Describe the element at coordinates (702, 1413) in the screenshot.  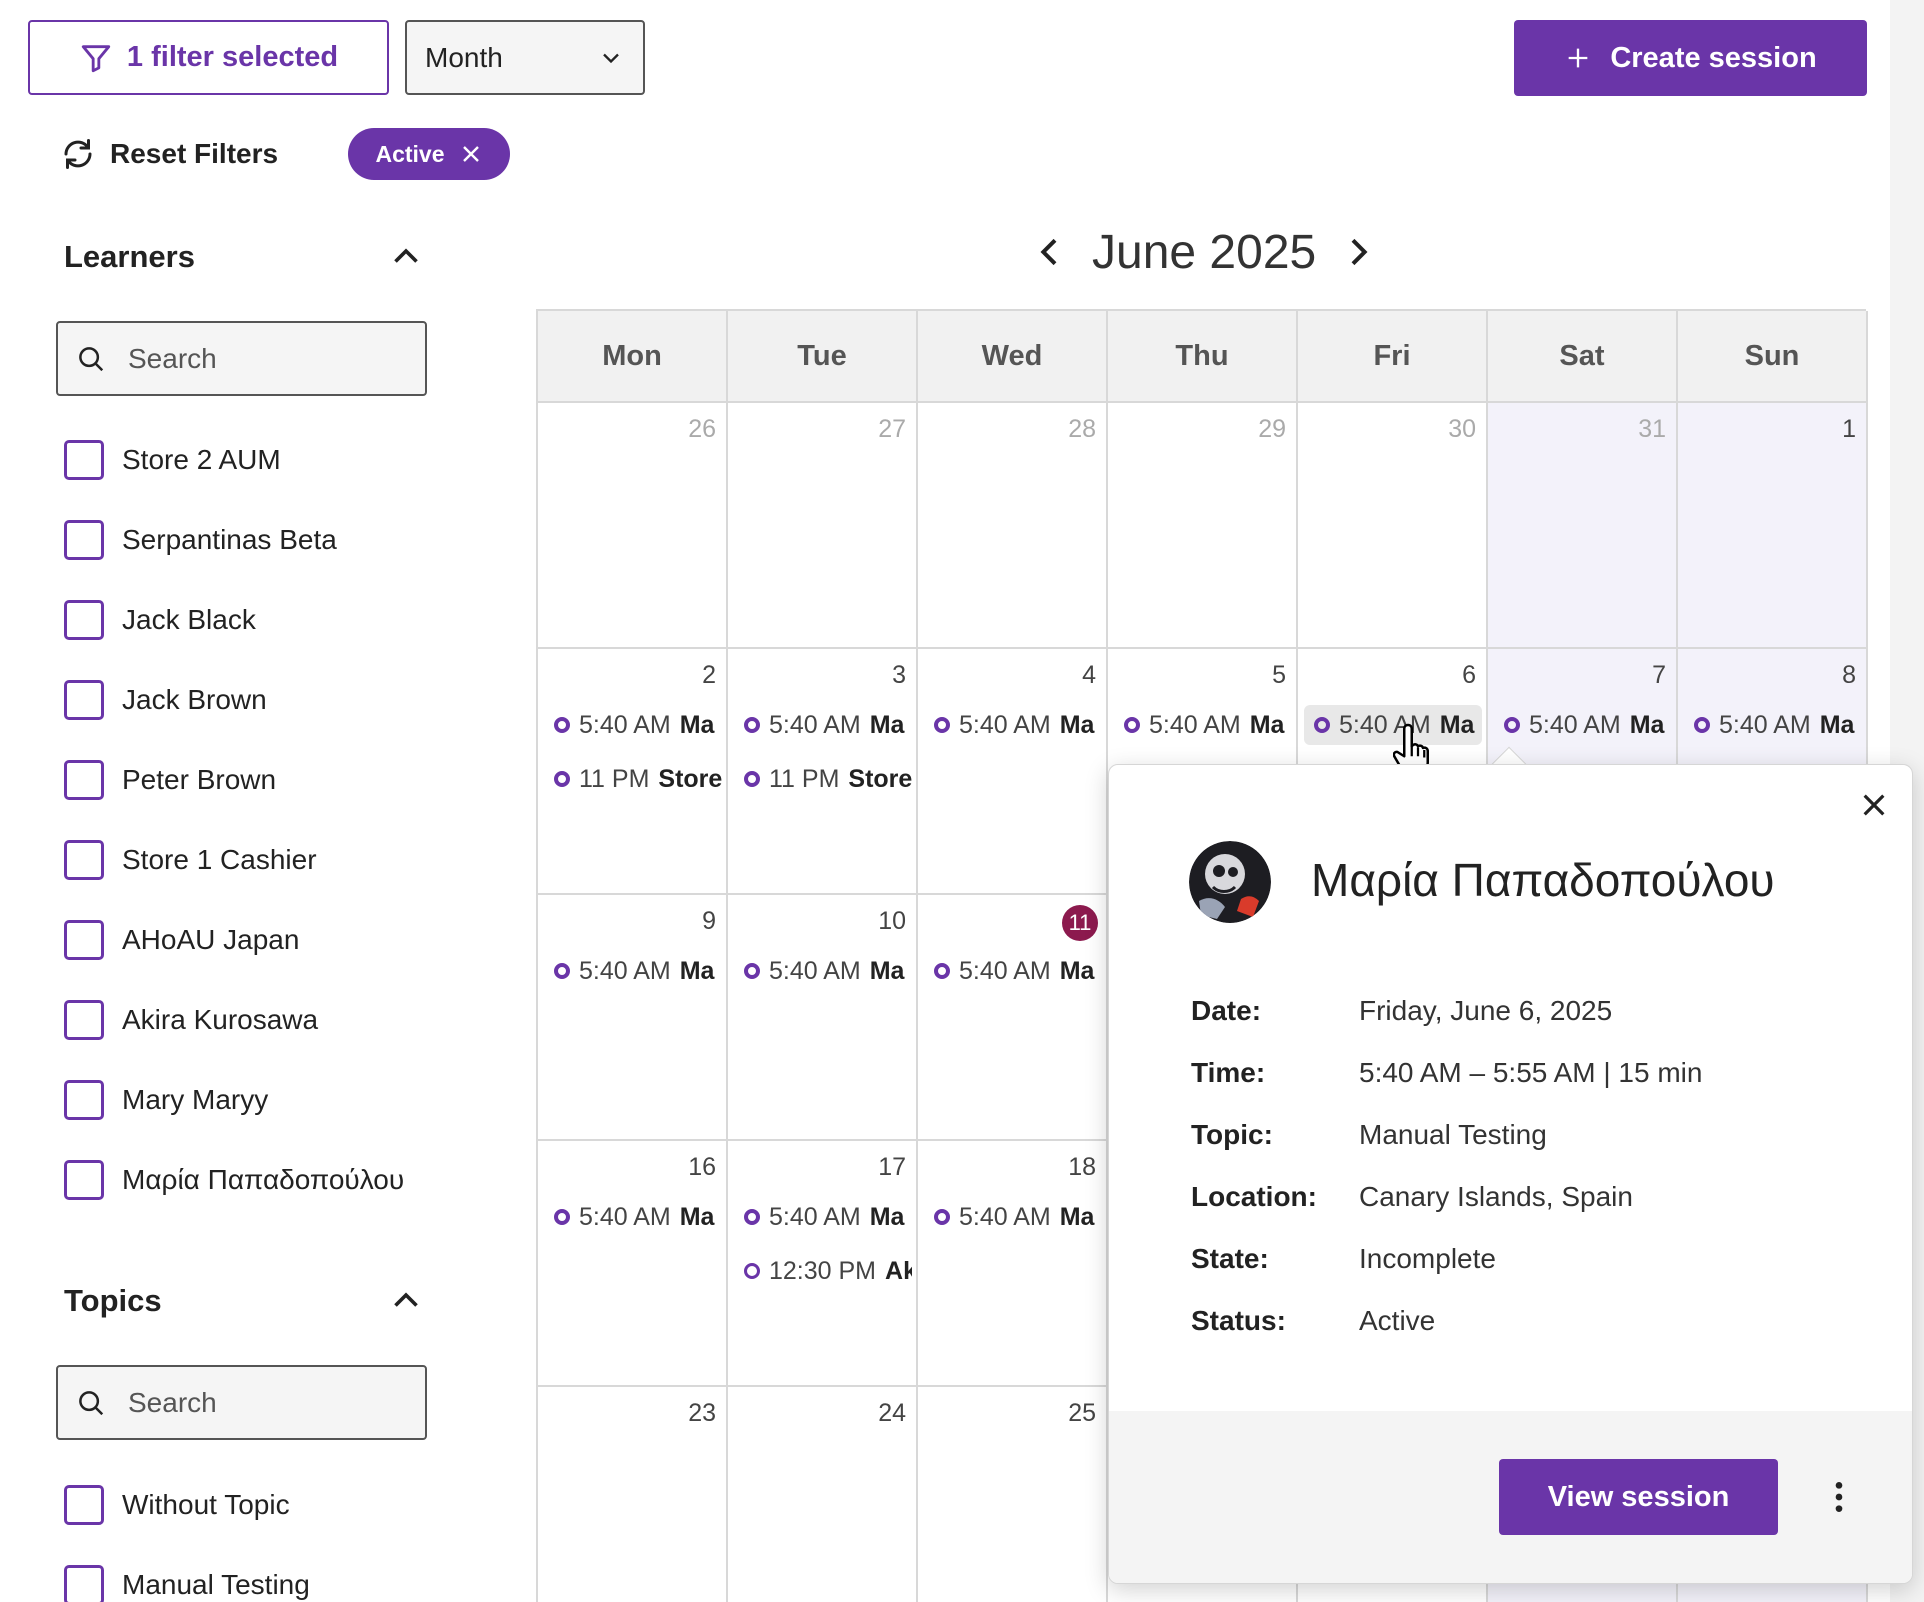
I see `day-number: 23` at that location.